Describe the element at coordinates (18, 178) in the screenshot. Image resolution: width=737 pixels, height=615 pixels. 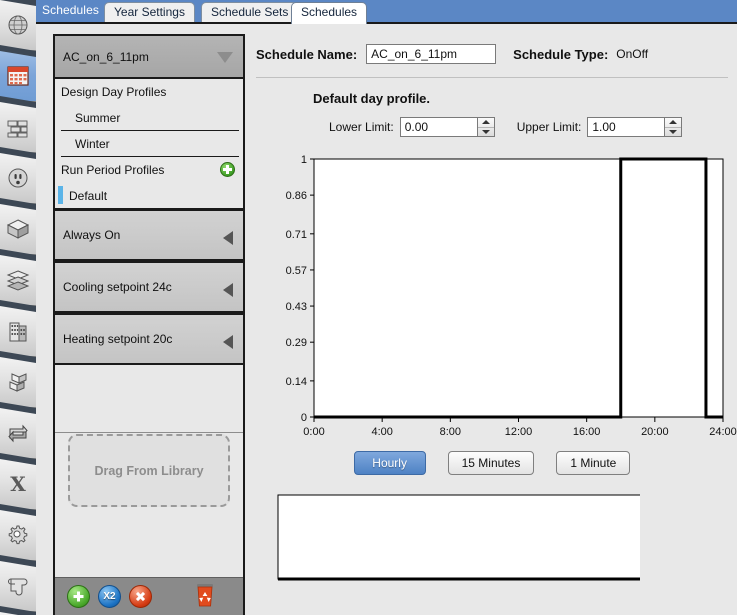
I see `outlet-icon` at that location.